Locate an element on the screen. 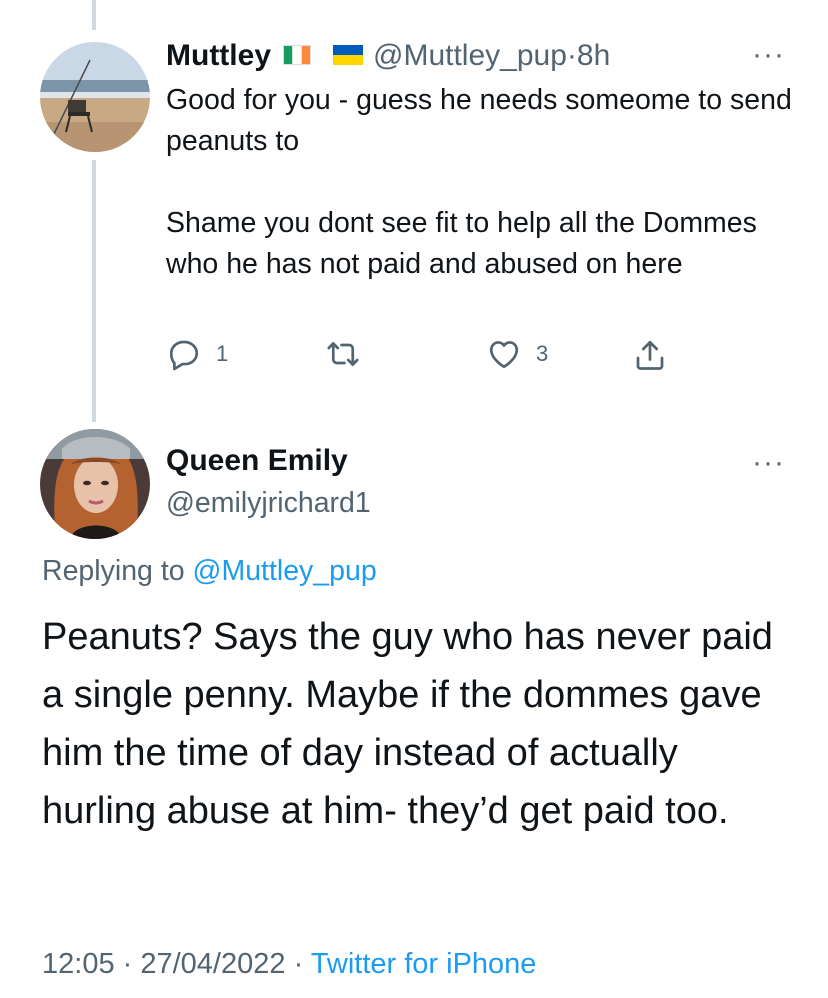 This screenshot has height=998, width=828. reply-tweet-header: Muttley @Muttley_pup · 8h is located at coordinates (388, 56).